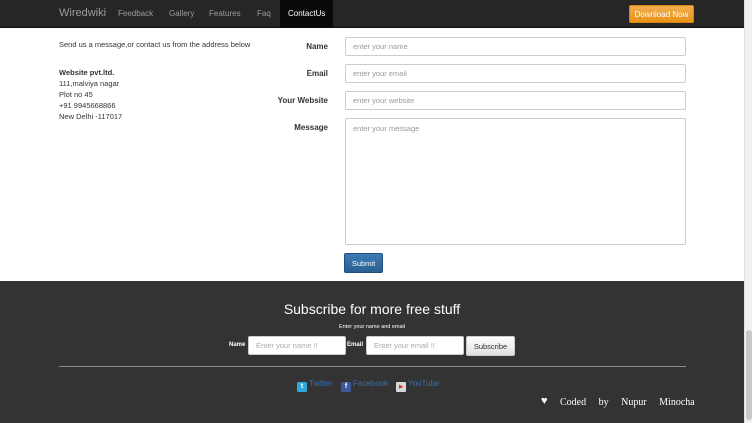 The image size is (752, 423). Describe the element at coordinates (82, 13) in the screenshot. I see `brand-logo: Wiredwiki` at that location.